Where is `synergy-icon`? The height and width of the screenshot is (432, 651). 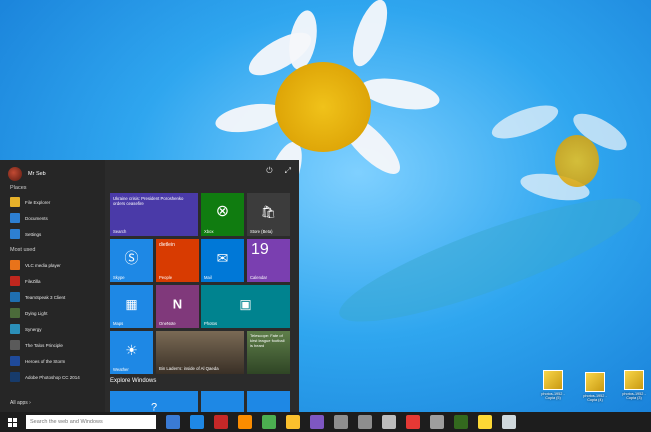 synergy-icon is located at coordinates (15, 329).